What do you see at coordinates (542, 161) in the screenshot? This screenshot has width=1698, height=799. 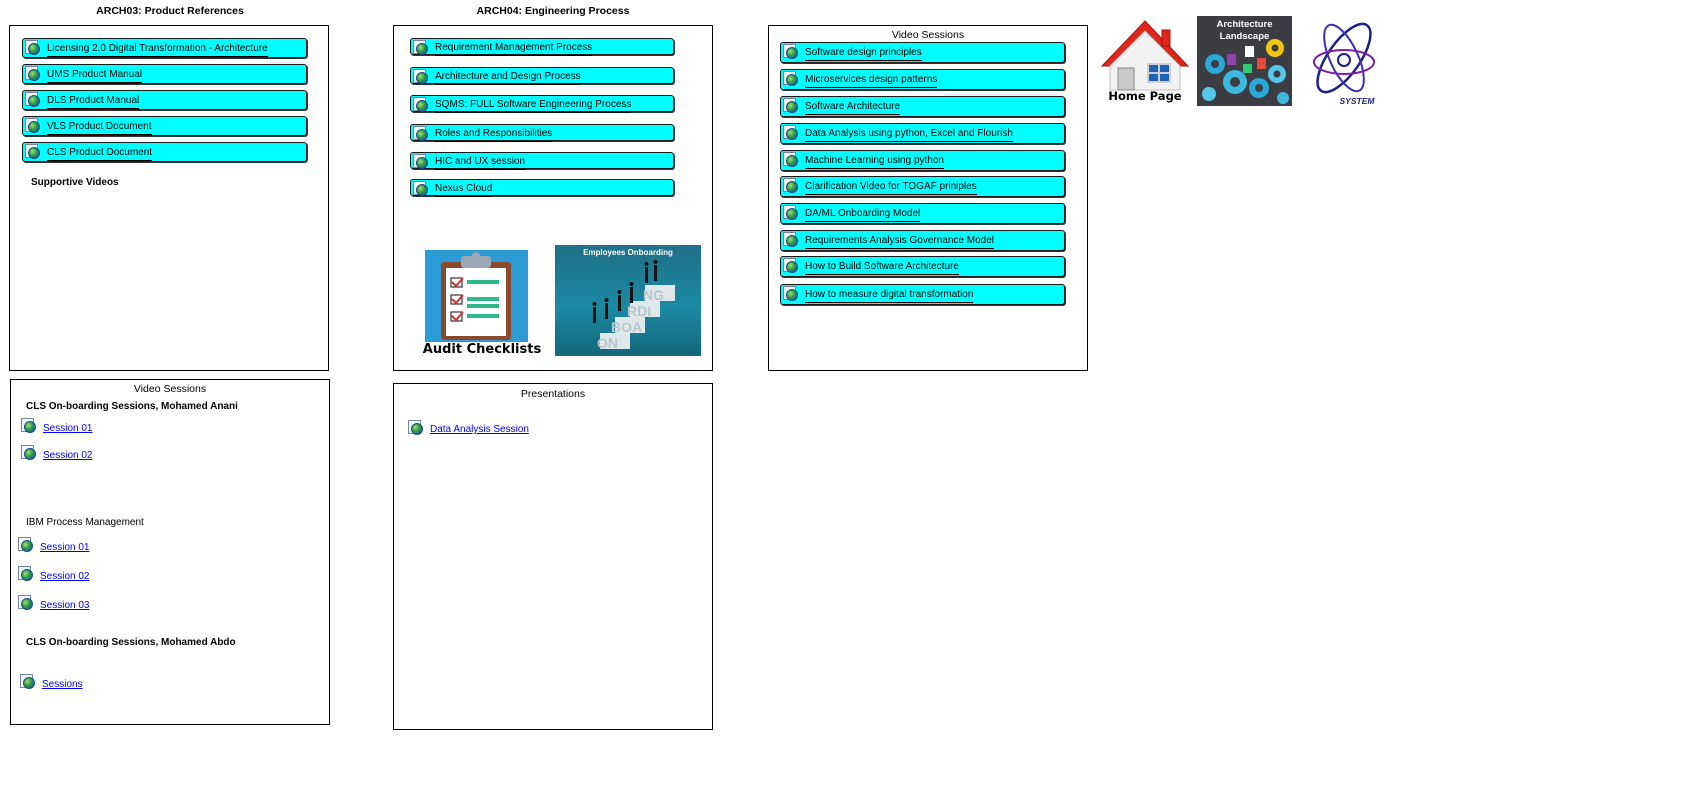 I see `arch04-link-hic-ux: HIC and UX session` at bounding box center [542, 161].